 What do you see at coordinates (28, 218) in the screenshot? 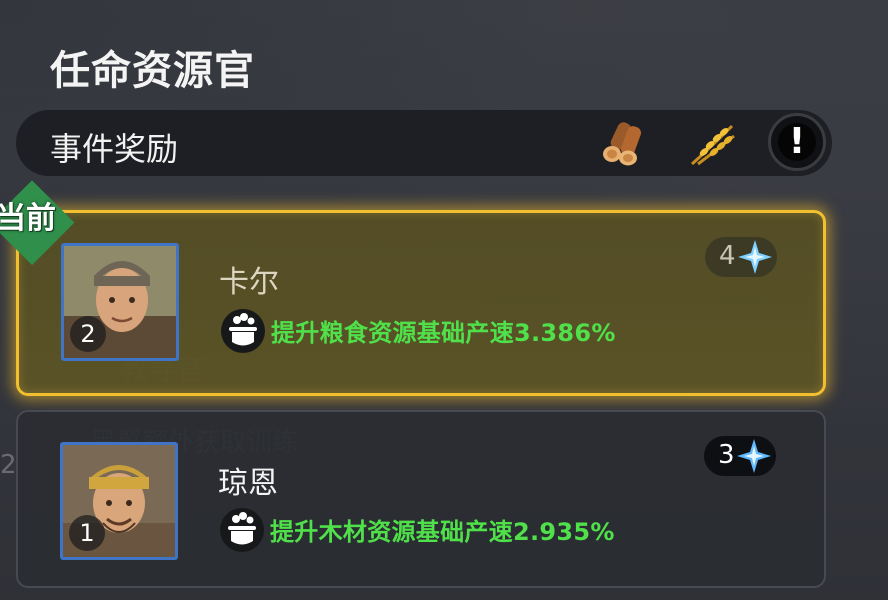
I see `current-badge-label: 当前` at bounding box center [28, 218].